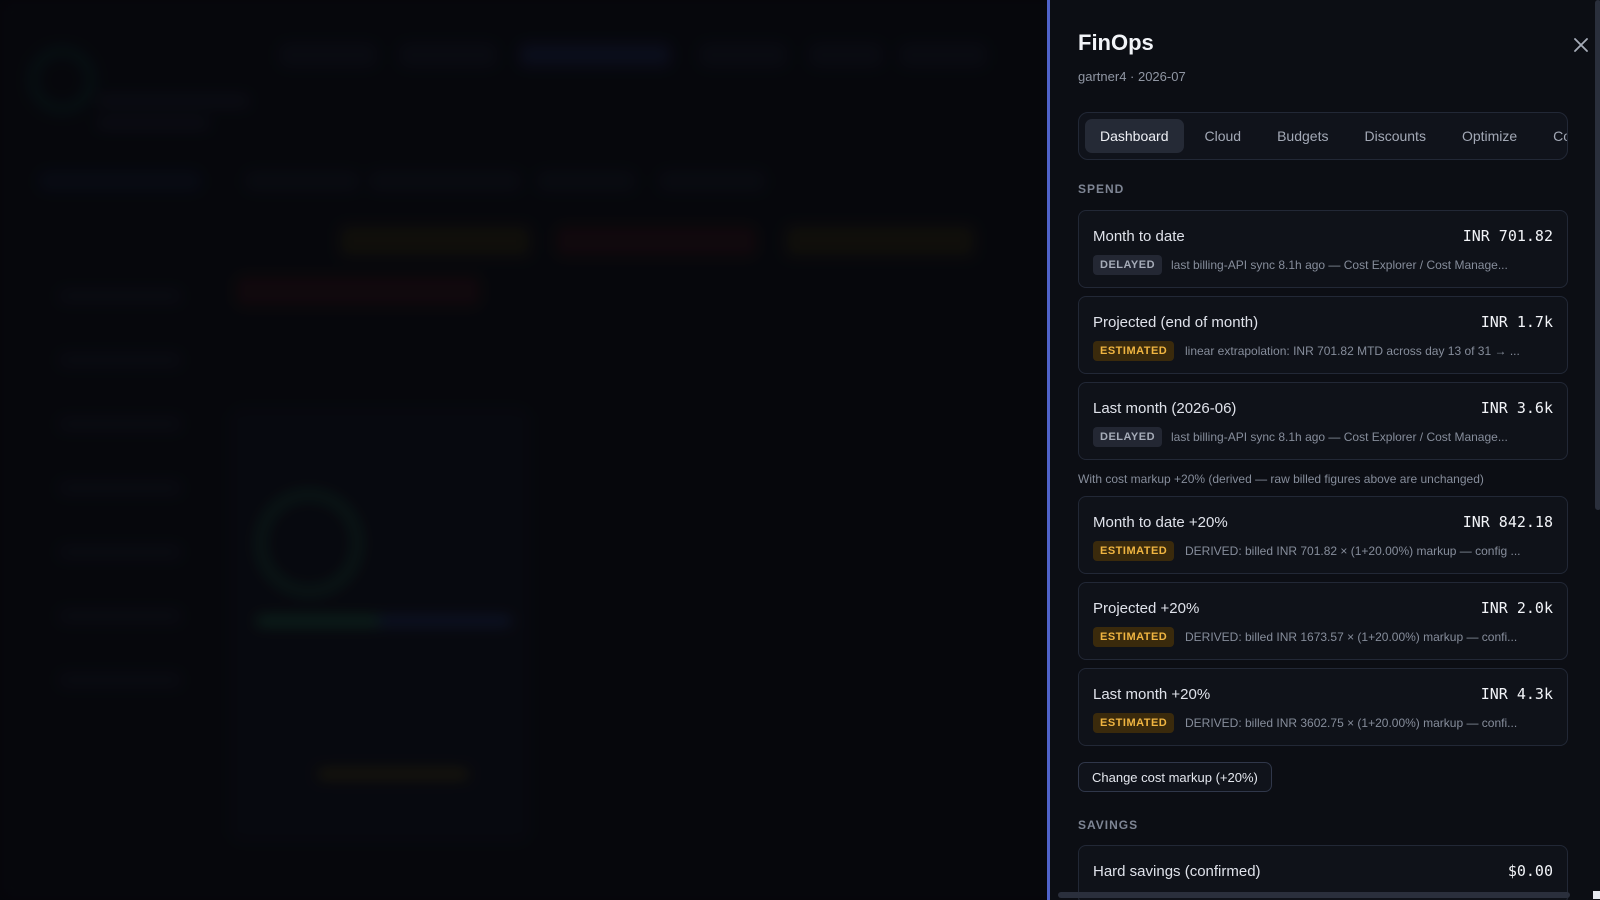 The height and width of the screenshot is (900, 1600). Describe the element at coordinates (1146, 608) in the screenshot. I see `card-label: Projected +20%` at that location.